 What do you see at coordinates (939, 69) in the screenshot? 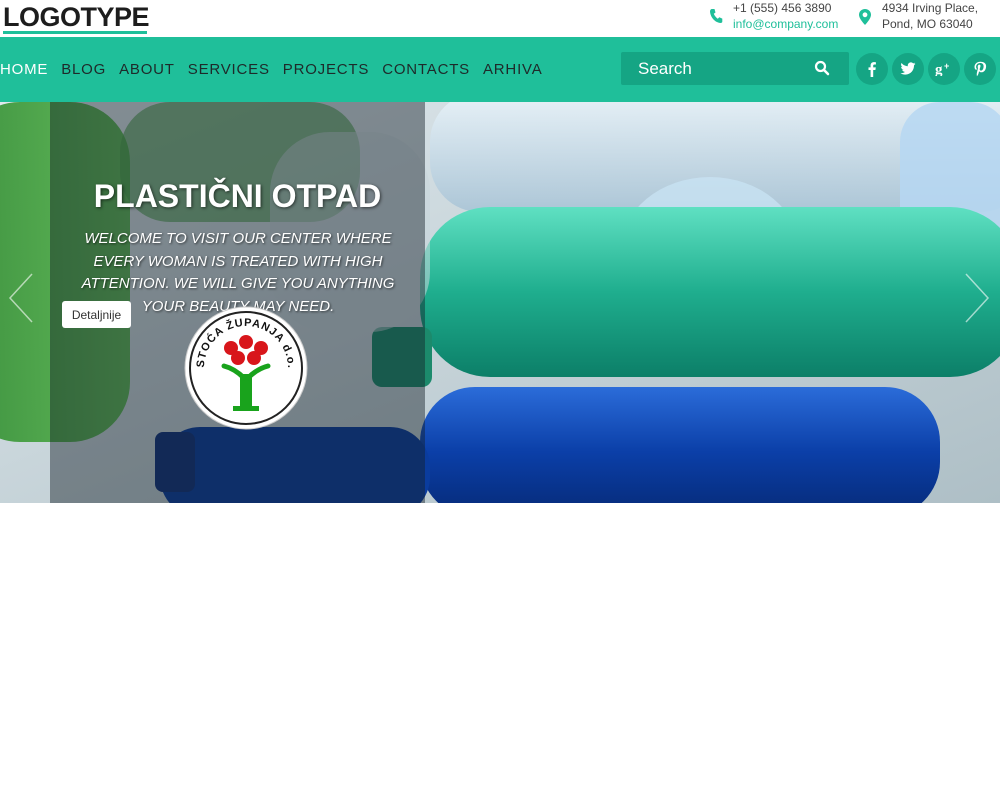
I see `svg-text: g` at bounding box center [939, 69].